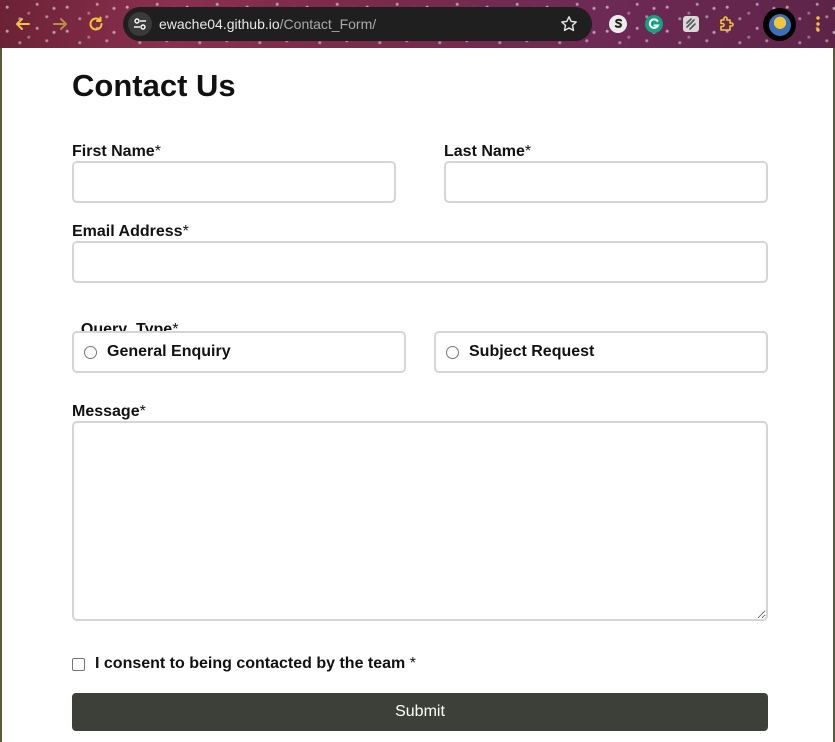  I want to click on tune-icon, so click(140, 24).